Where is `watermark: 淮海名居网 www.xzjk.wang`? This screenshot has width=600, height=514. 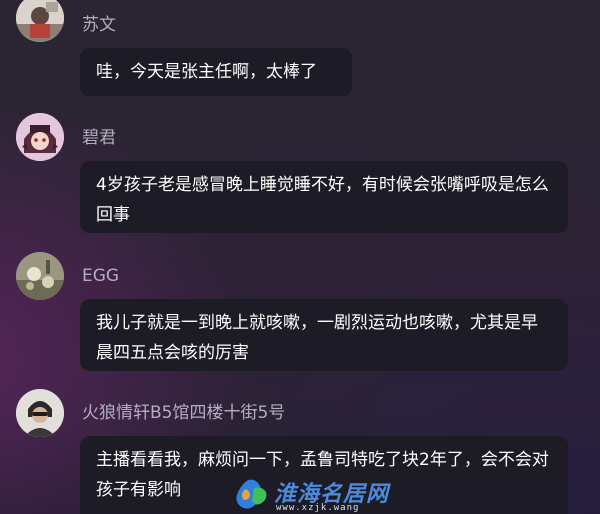
watermark: 淮海名居网 www.xzjk.wang is located at coordinates (311, 495).